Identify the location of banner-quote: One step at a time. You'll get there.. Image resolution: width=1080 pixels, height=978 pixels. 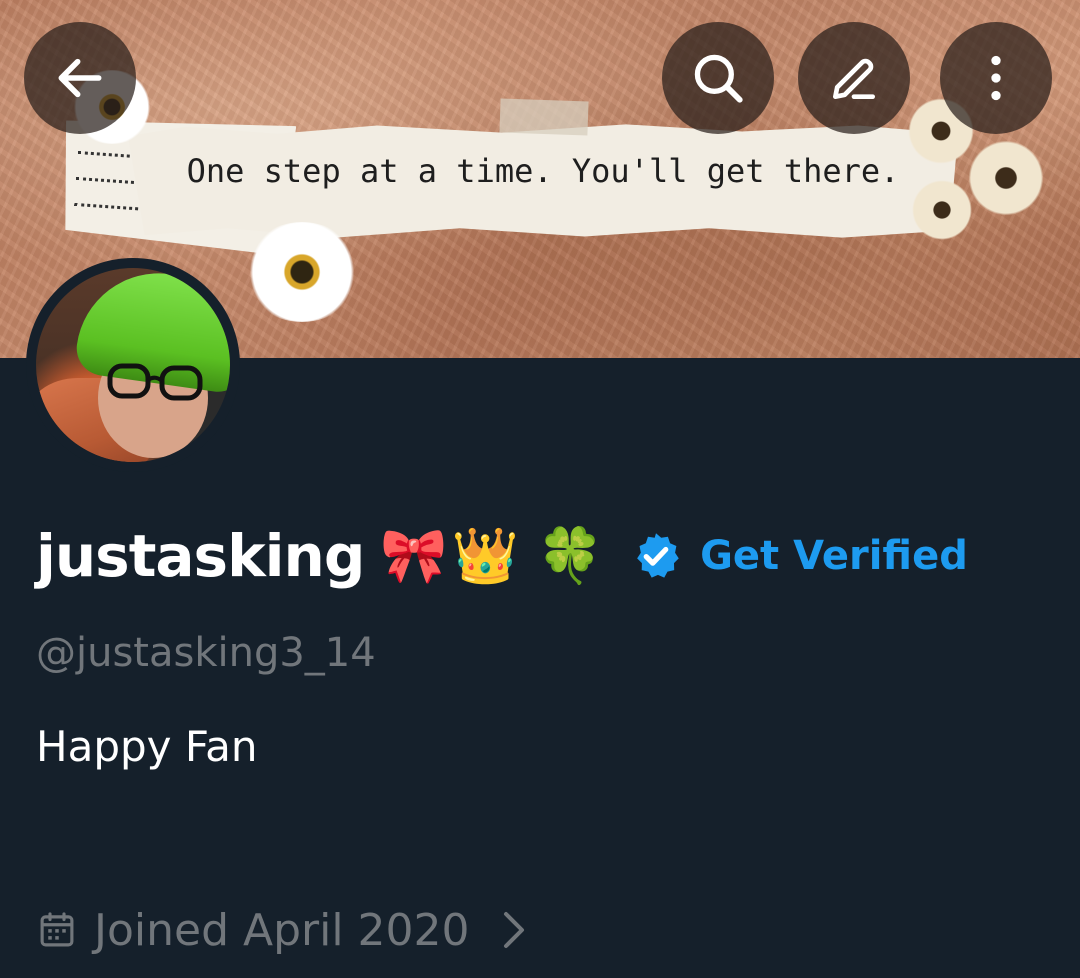
(543, 171).